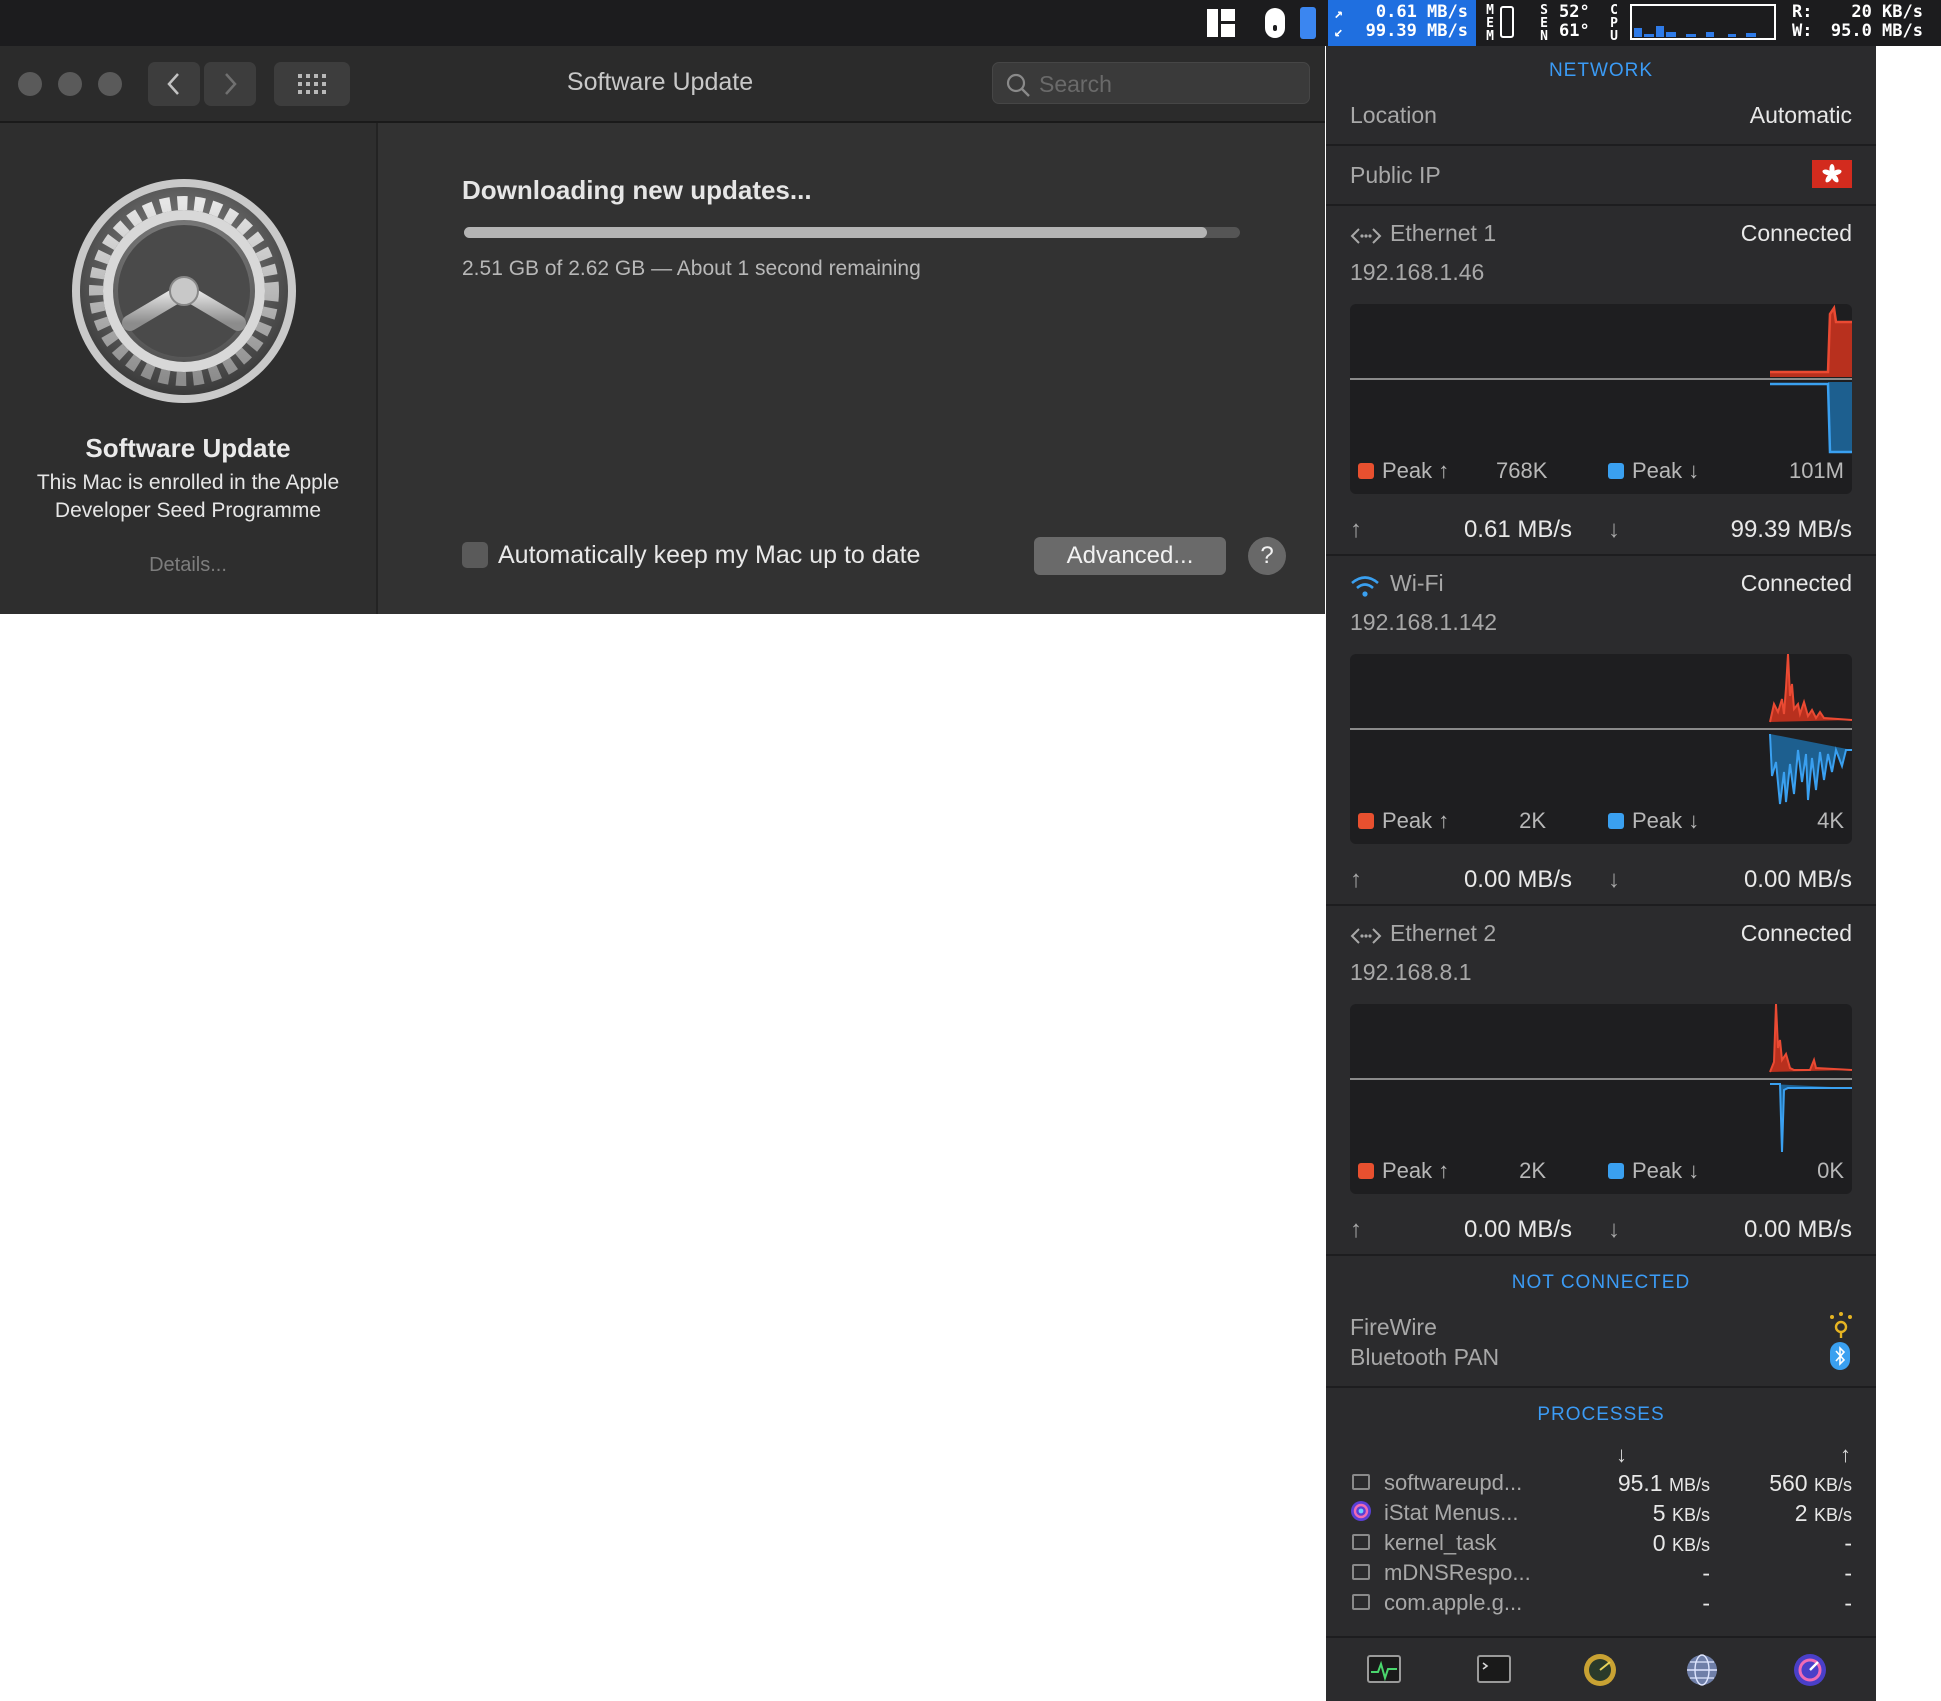 Image resolution: width=1941 pixels, height=1701 pixels. Describe the element at coordinates (1221, 23) in the screenshot. I see `window-layout-icon` at that location.